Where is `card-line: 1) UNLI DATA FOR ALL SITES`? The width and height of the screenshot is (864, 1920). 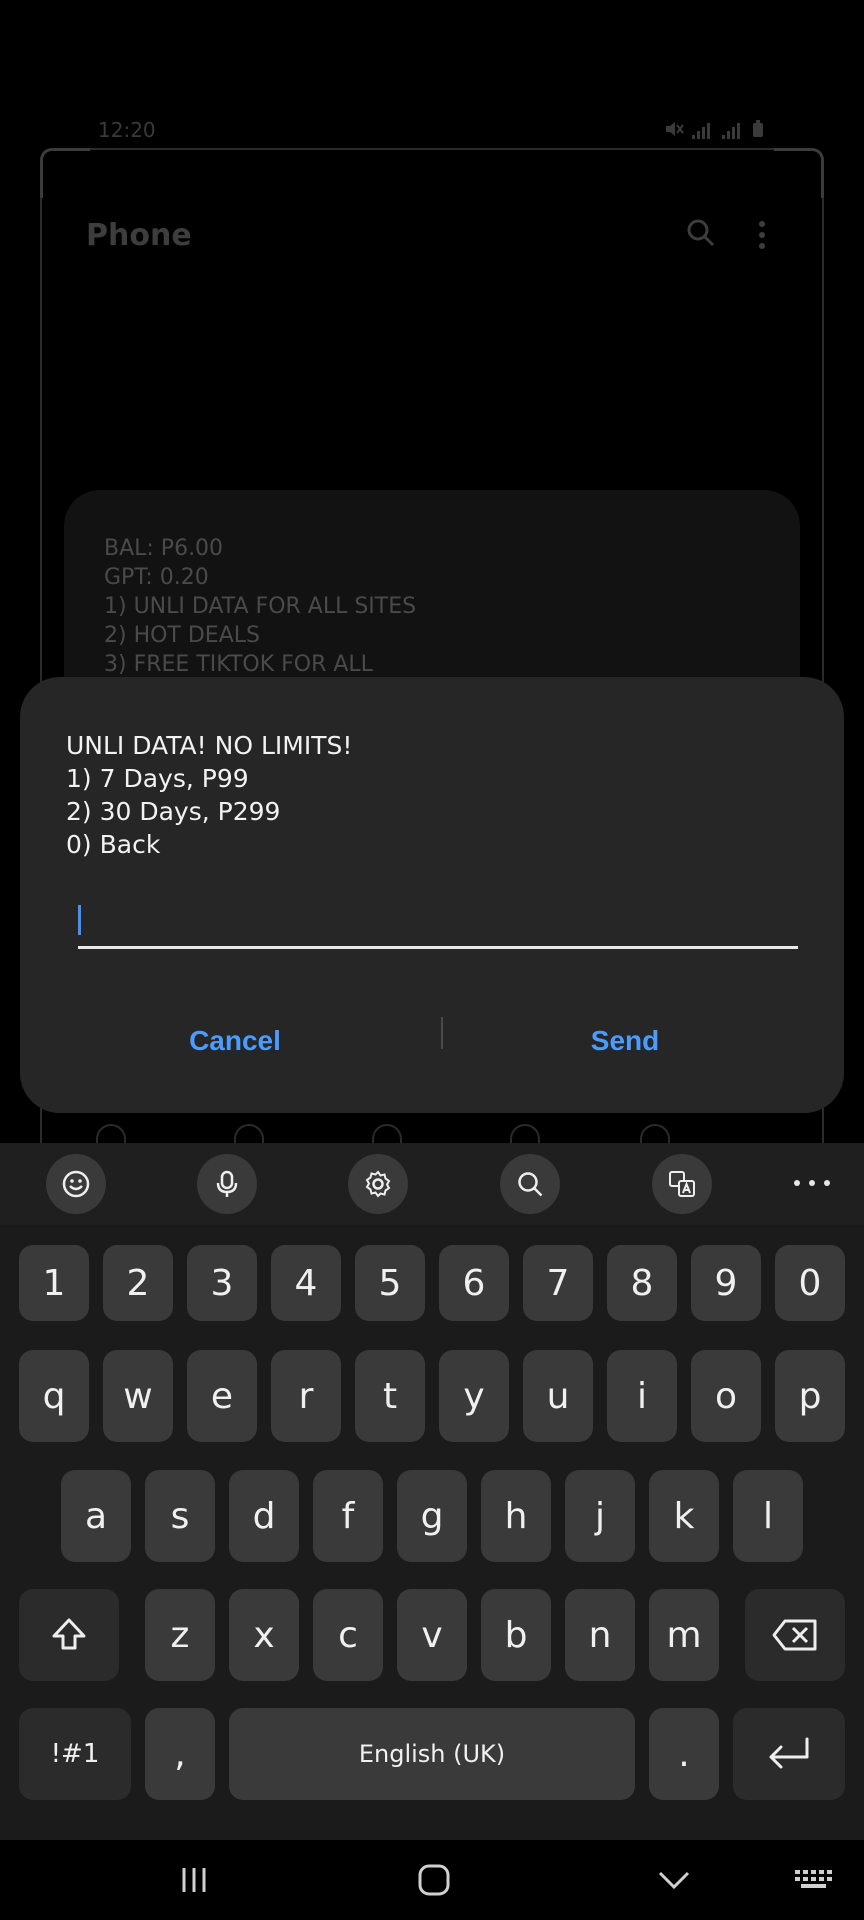 card-line: 1) UNLI DATA FOR ALL SITES is located at coordinates (260, 606).